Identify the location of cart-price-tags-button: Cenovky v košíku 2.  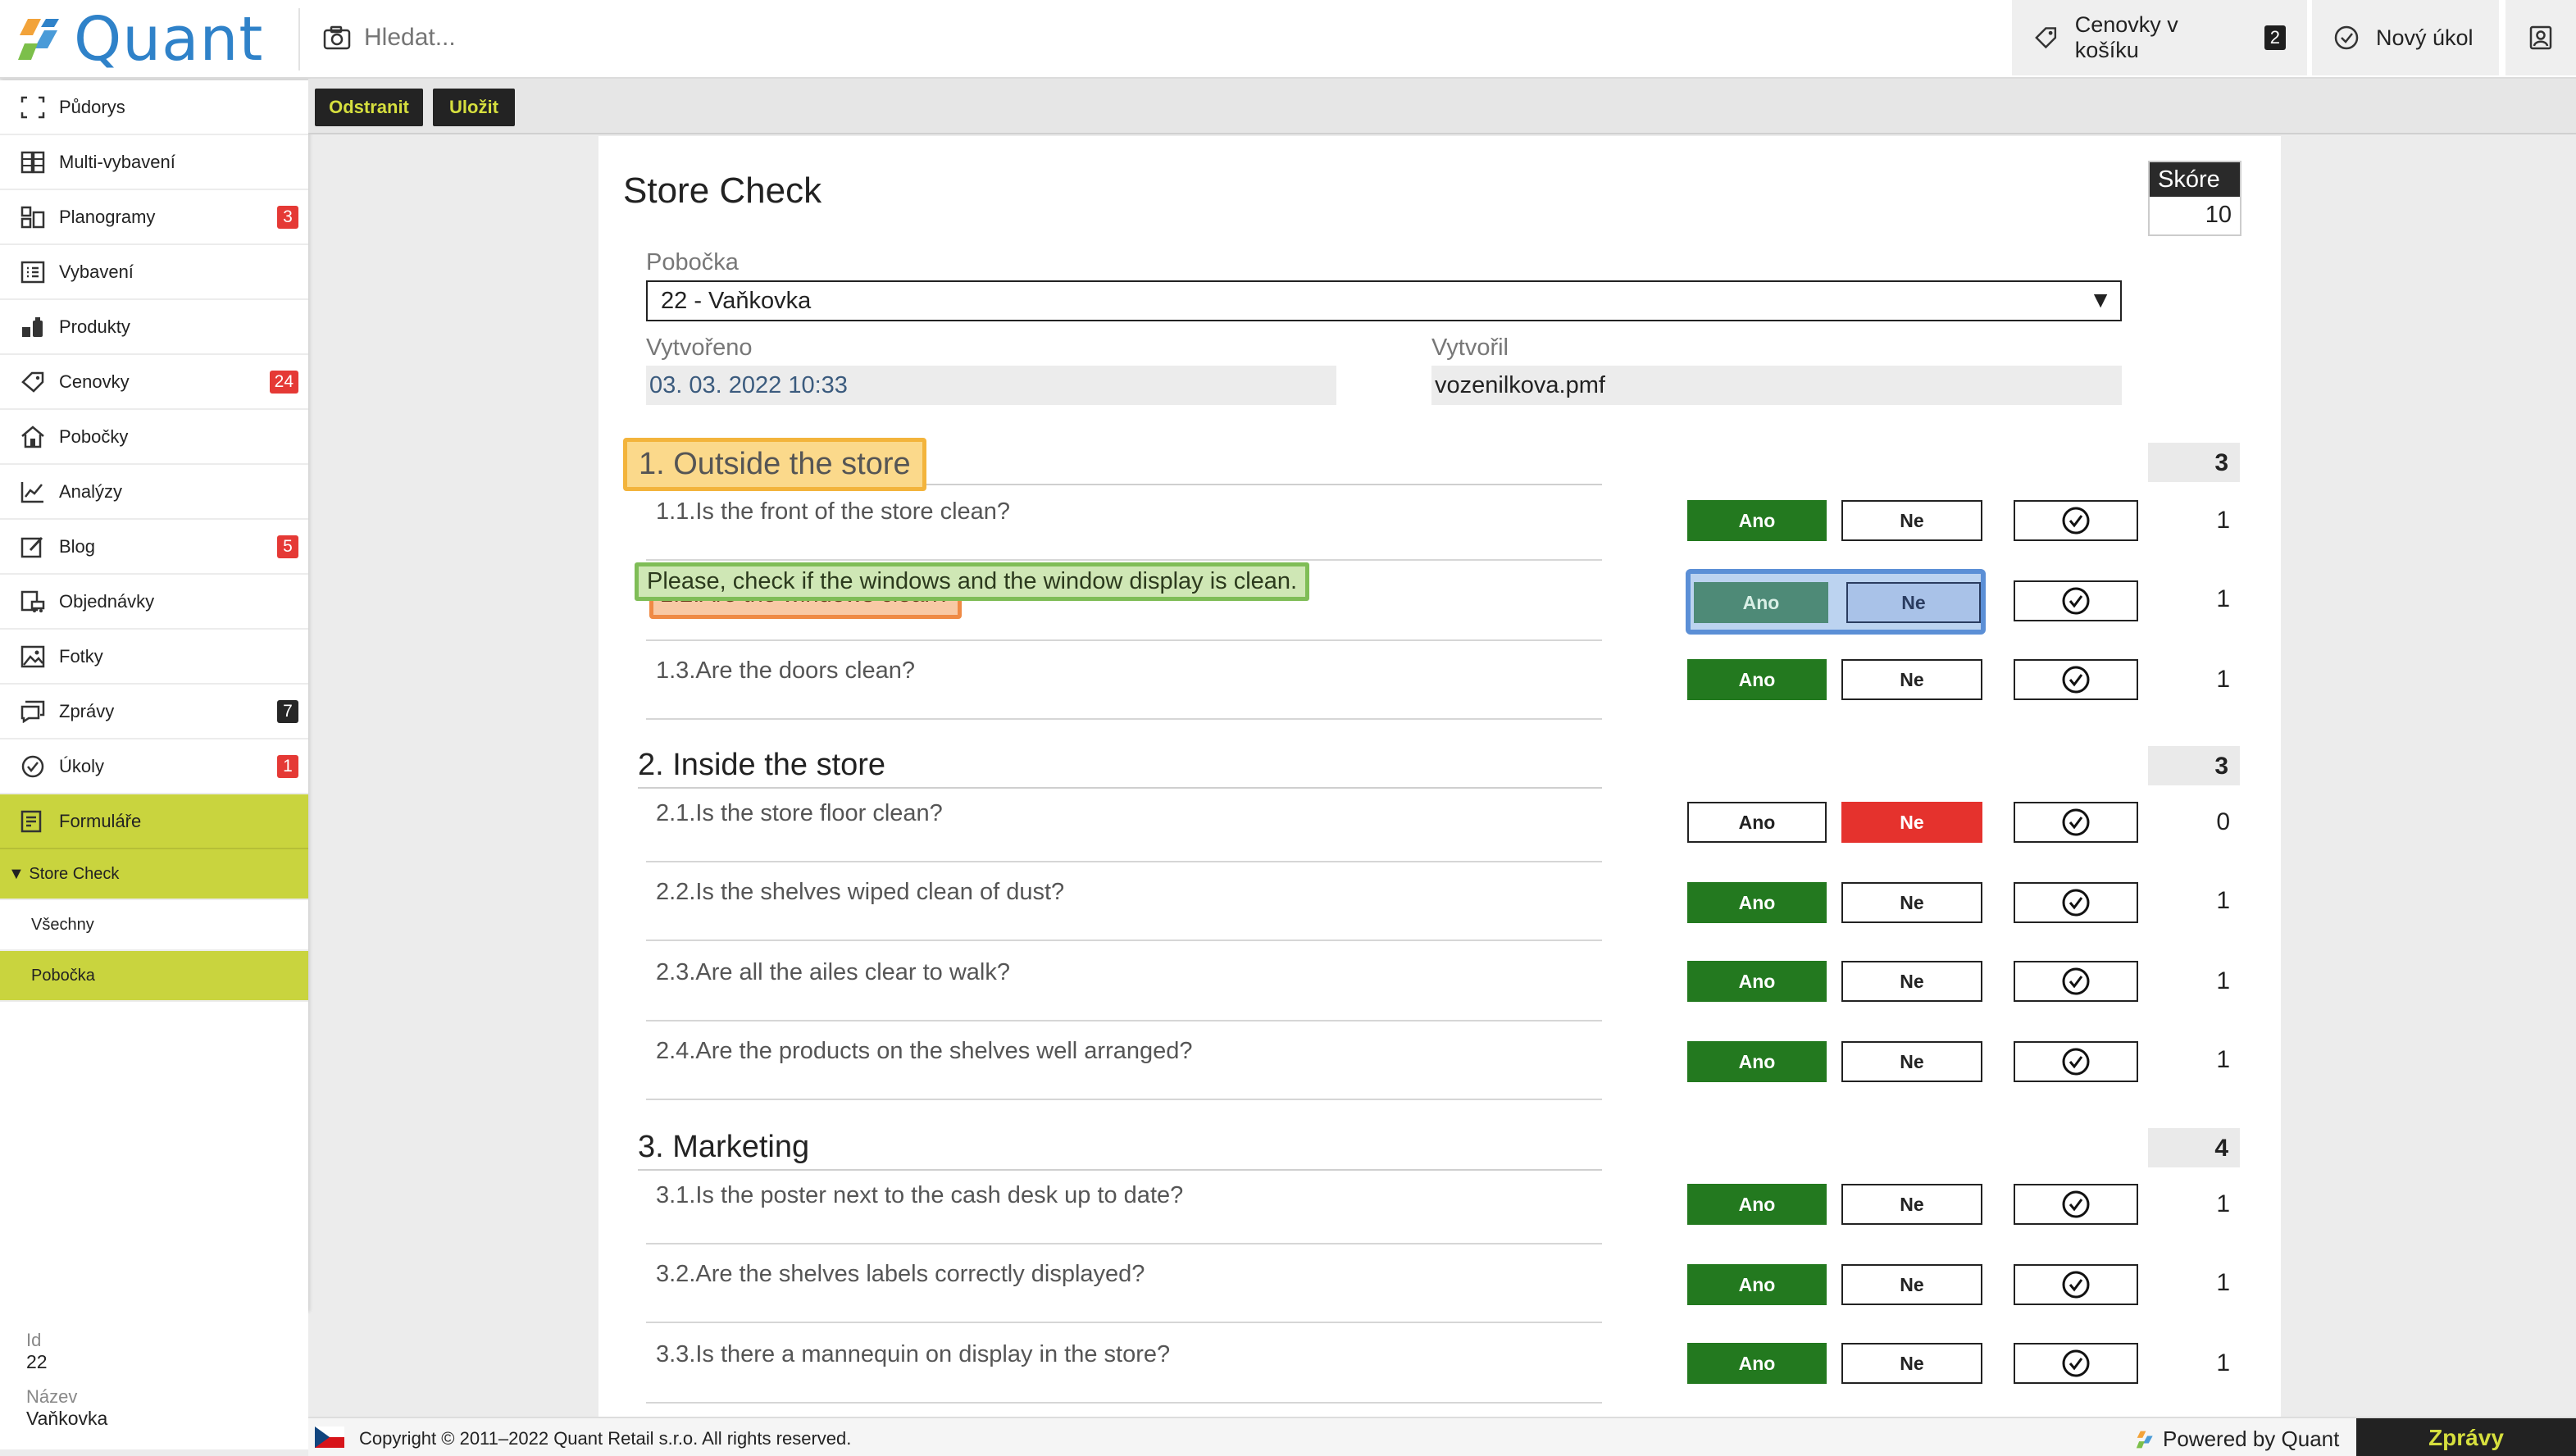
(2159, 37).